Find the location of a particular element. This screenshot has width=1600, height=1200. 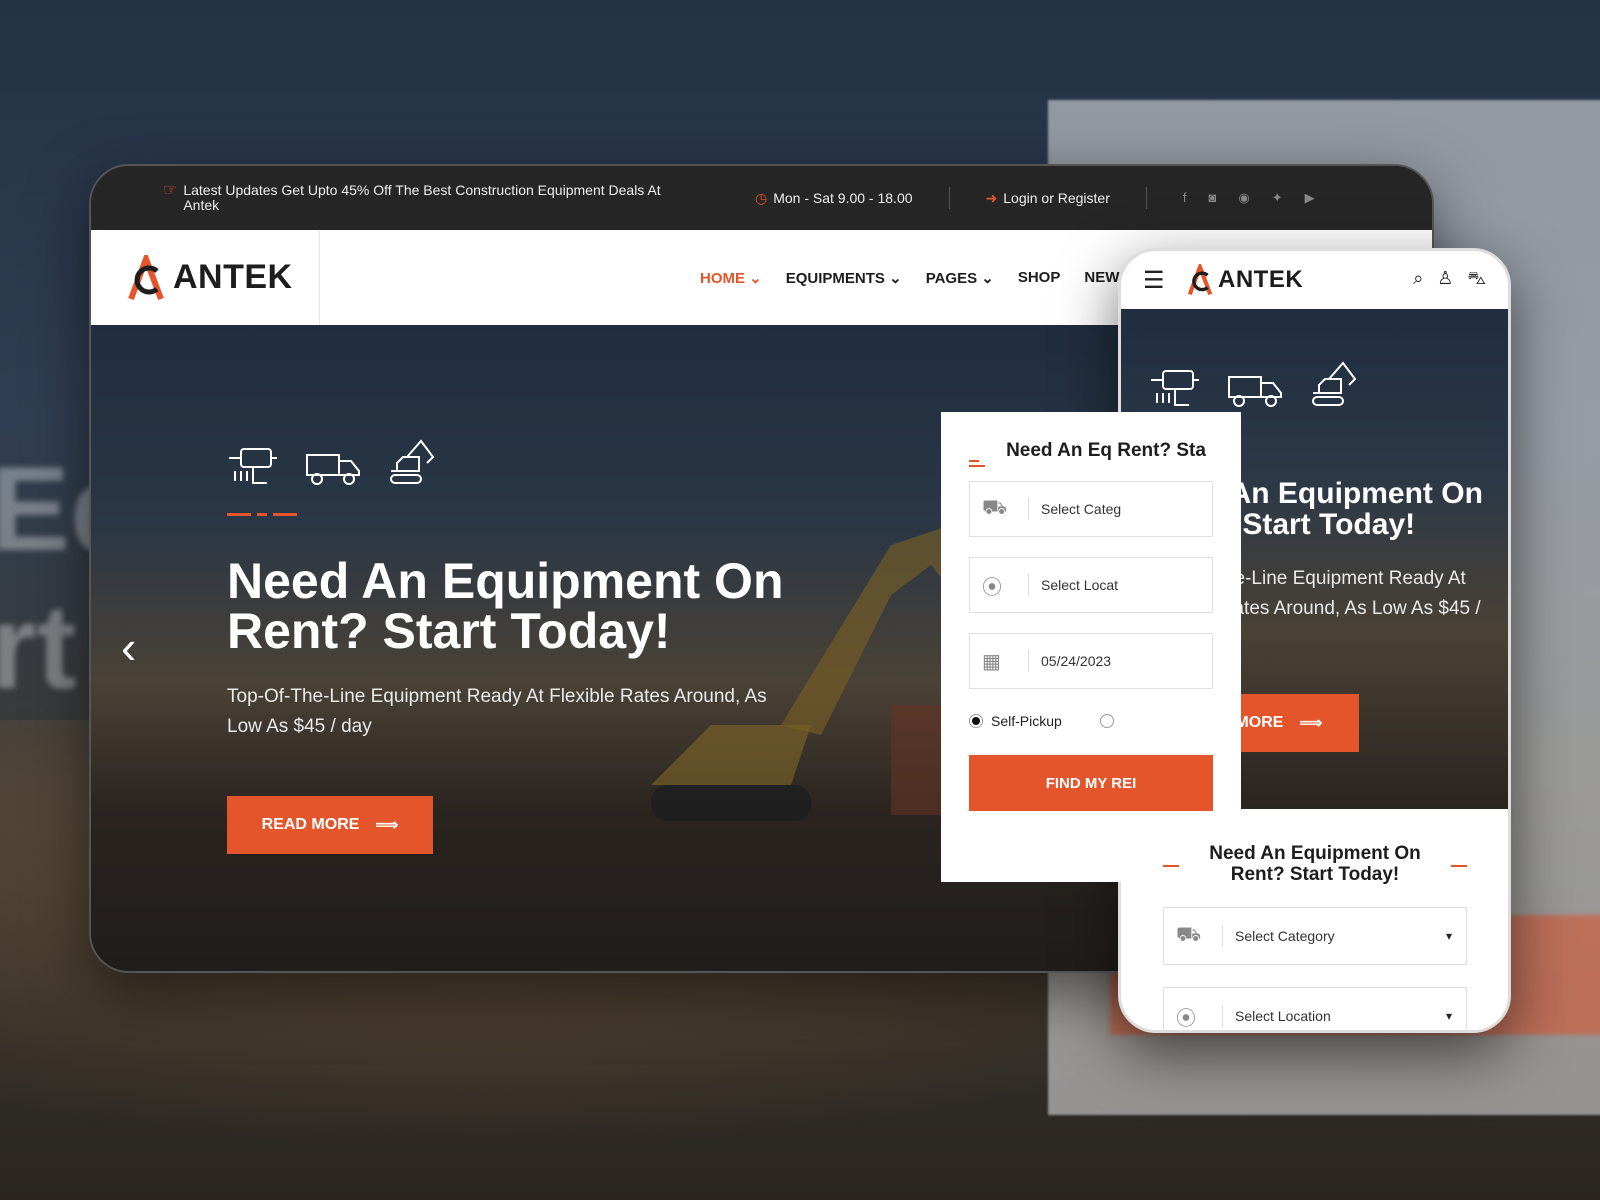

mobile-header-icons: ⌕ ♙ ⛍ is located at coordinates (1449, 280).